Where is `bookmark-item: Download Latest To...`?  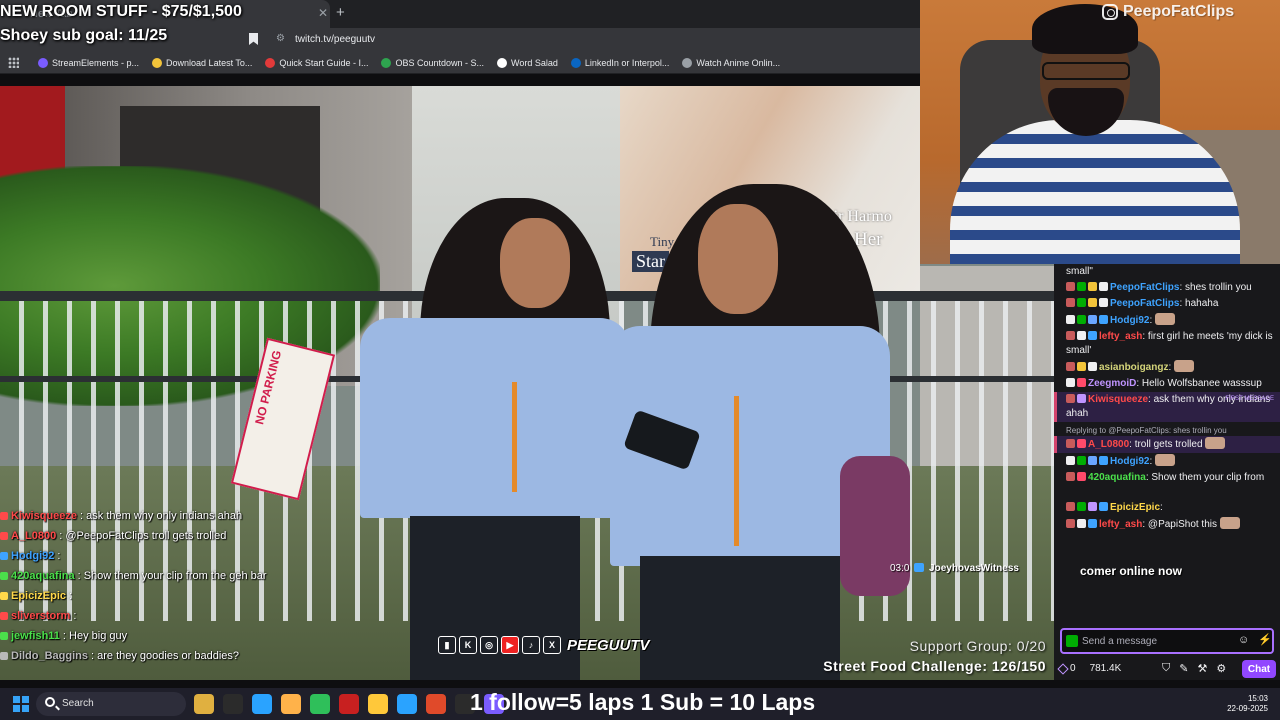 bookmark-item: Download Latest To... is located at coordinates (202, 63).